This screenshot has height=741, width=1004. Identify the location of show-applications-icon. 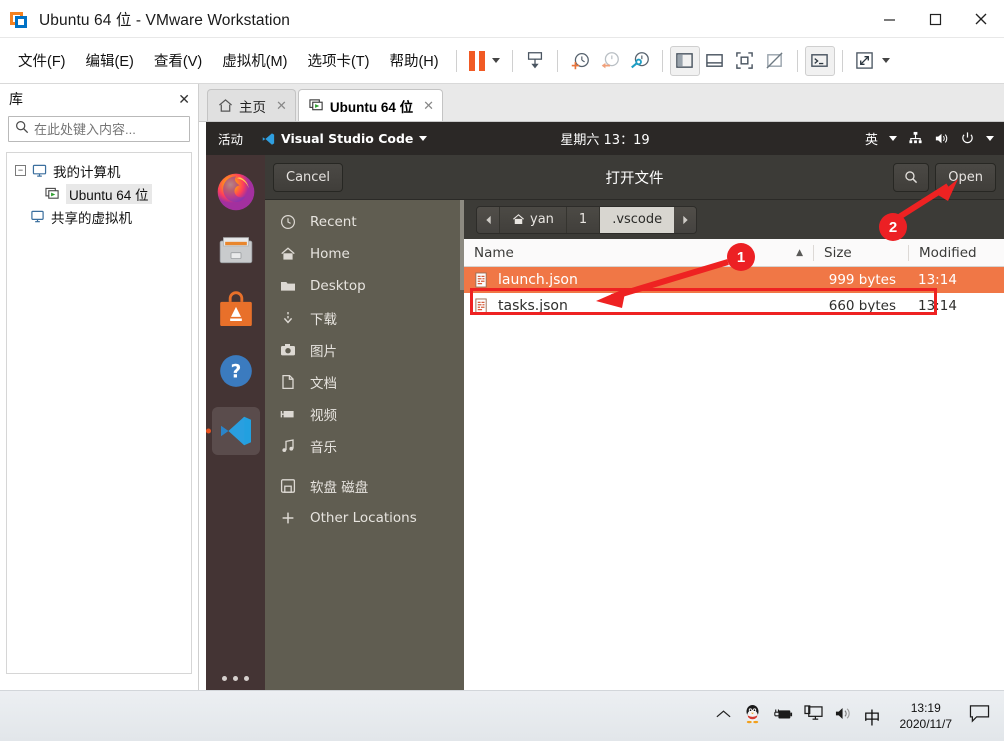
(235, 678).